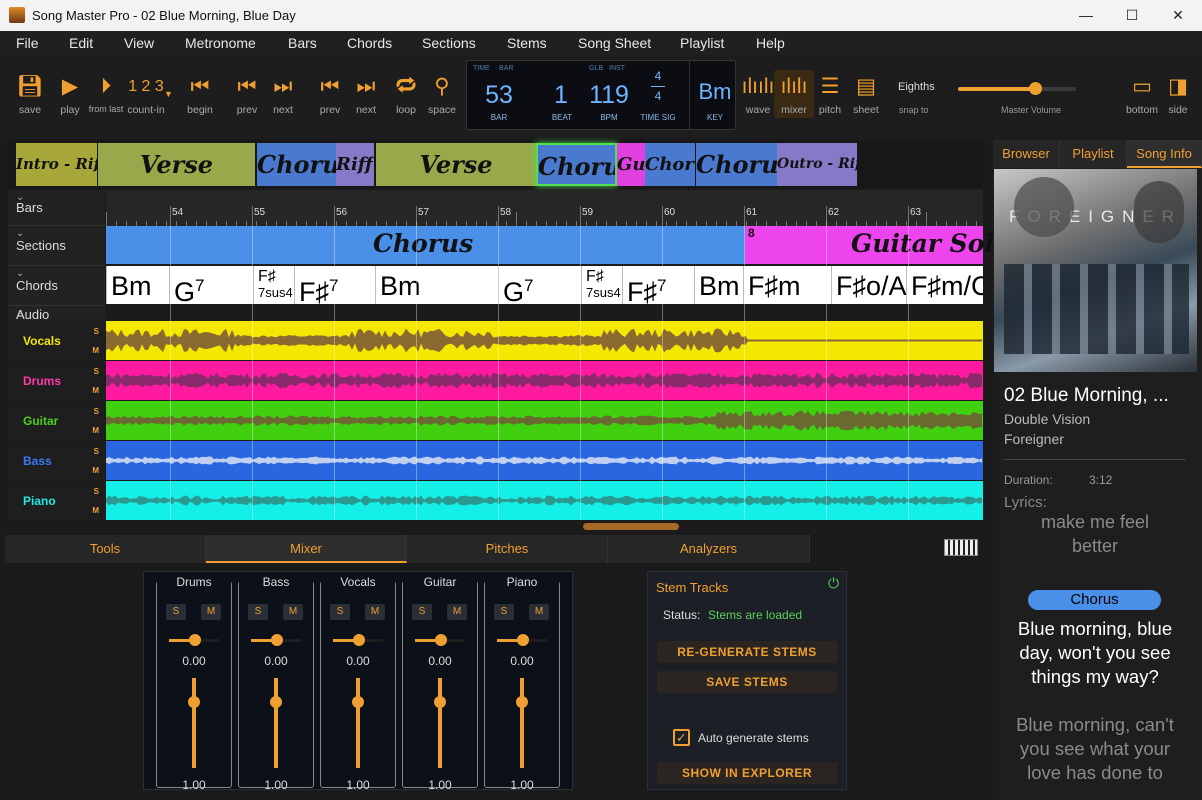 The width and height of the screenshot is (1202, 800). Describe the element at coordinates (916, 87) in the screenshot. I see `snap-to-select: Eighths` at that location.